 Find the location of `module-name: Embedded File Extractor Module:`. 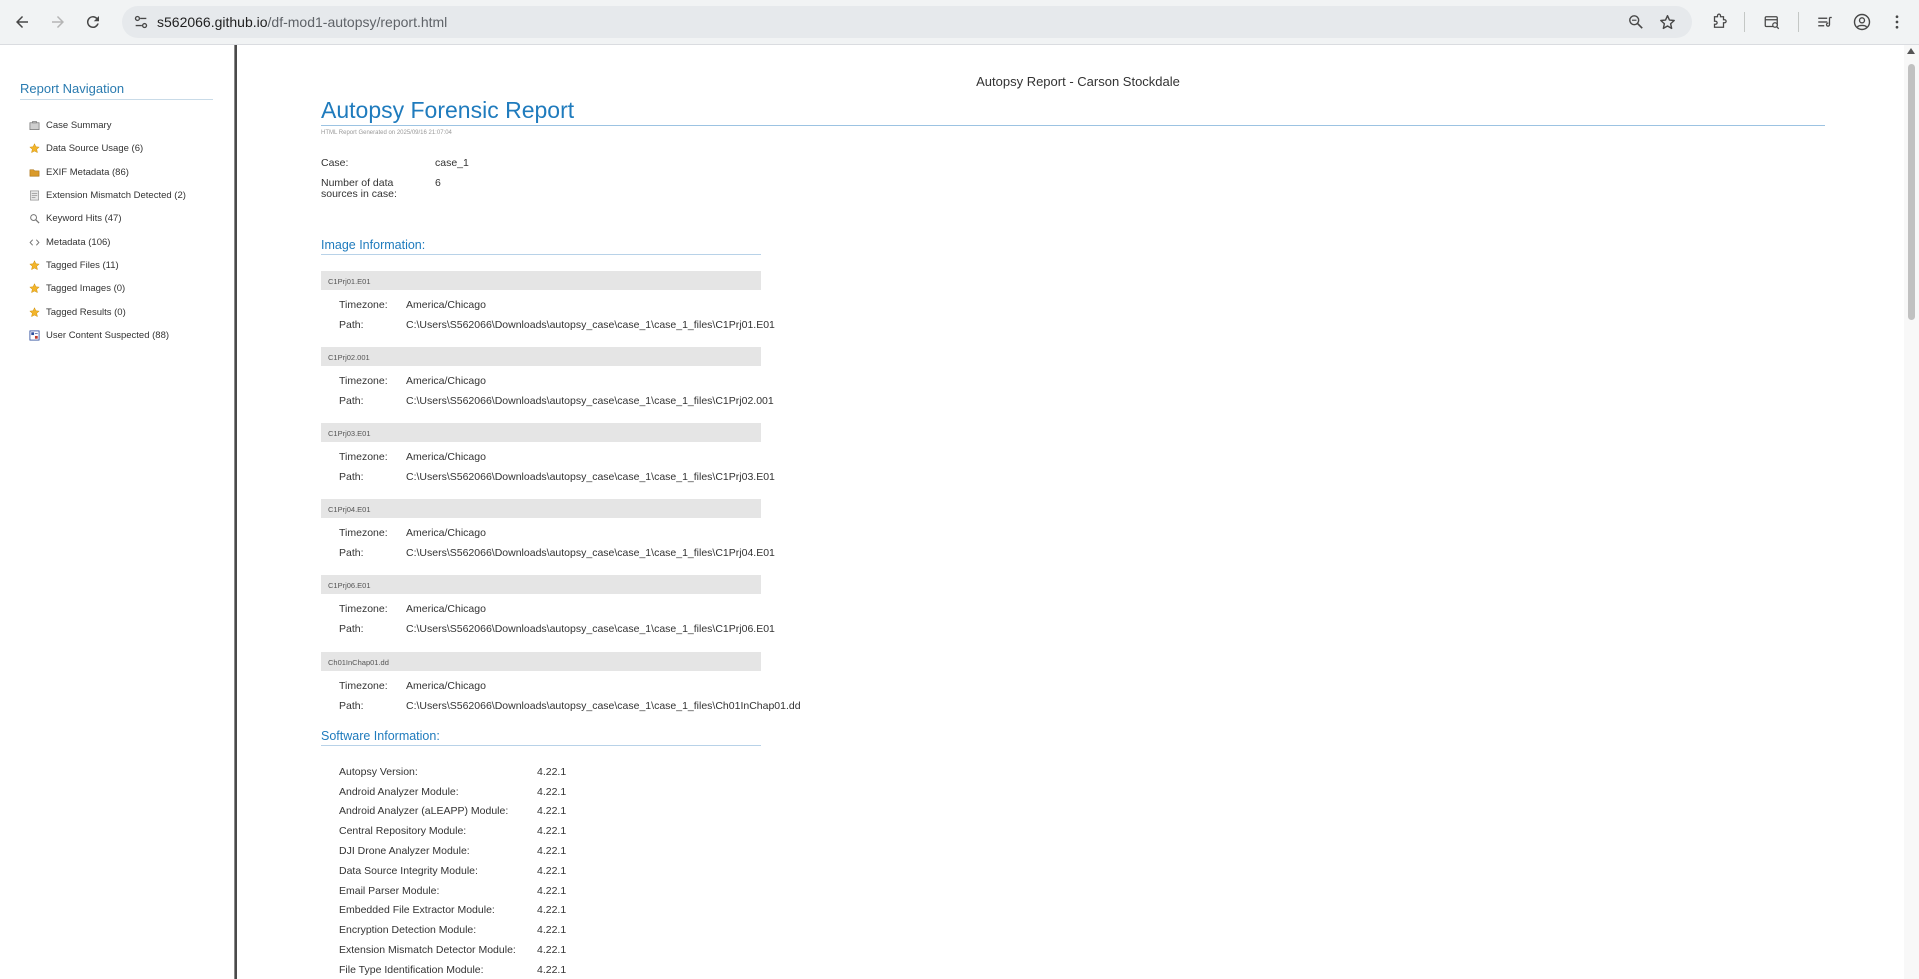

module-name: Embedded File Extractor Module: is located at coordinates (417, 910).